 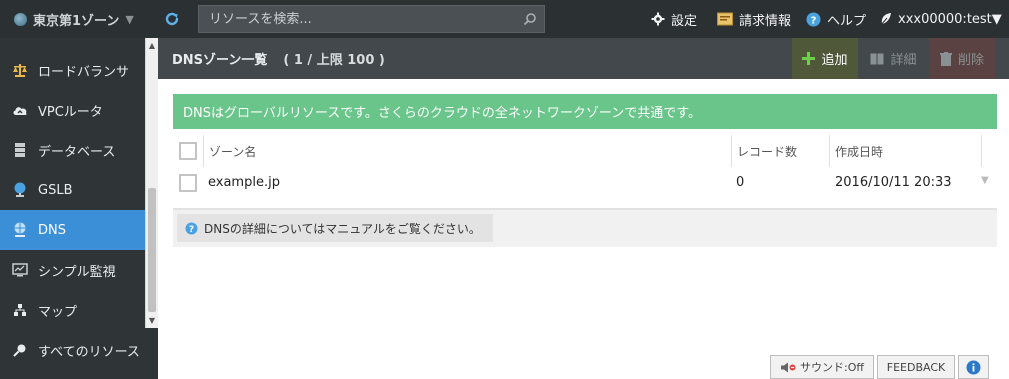 What do you see at coordinates (859, 151) in the screenshot?
I see `column-header-created-at: 作成日時` at bounding box center [859, 151].